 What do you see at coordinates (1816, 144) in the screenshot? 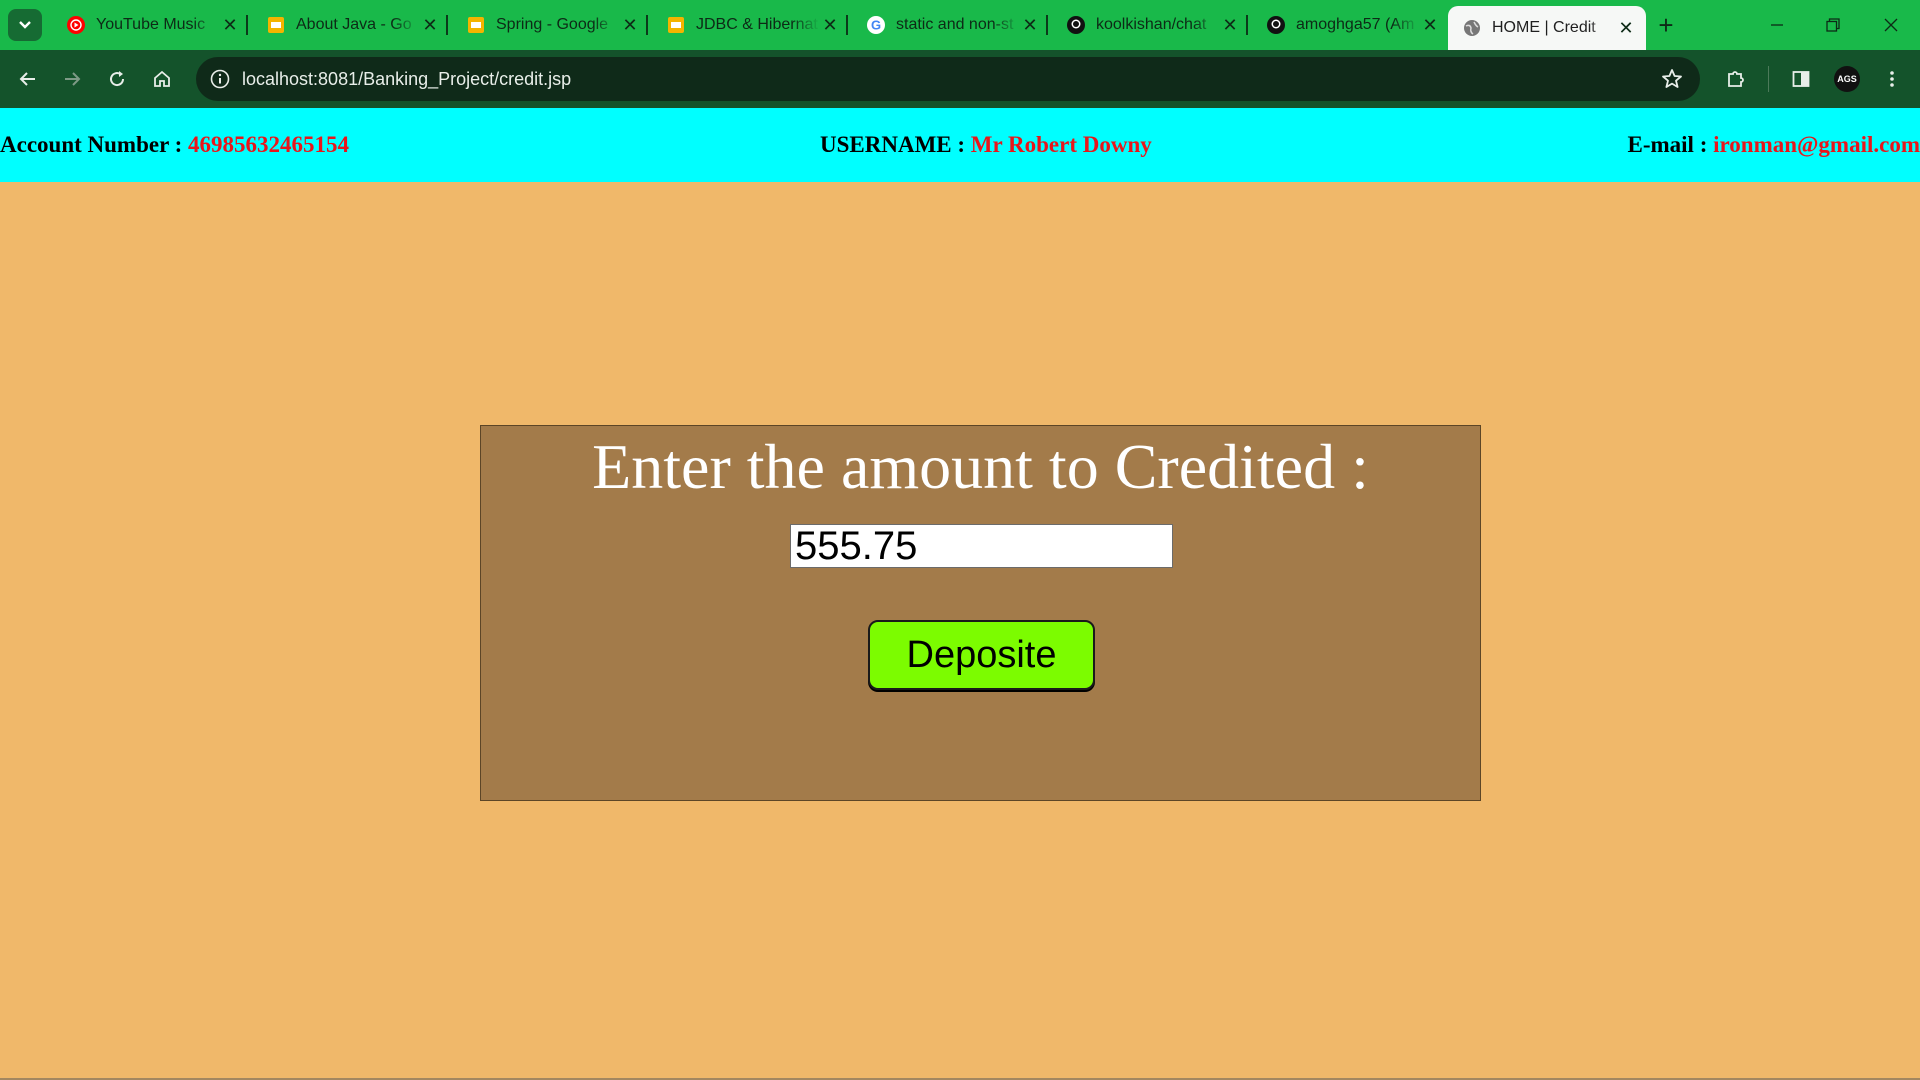
I see `email-value: ironman@gmail.com` at bounding box center [1816, 144].